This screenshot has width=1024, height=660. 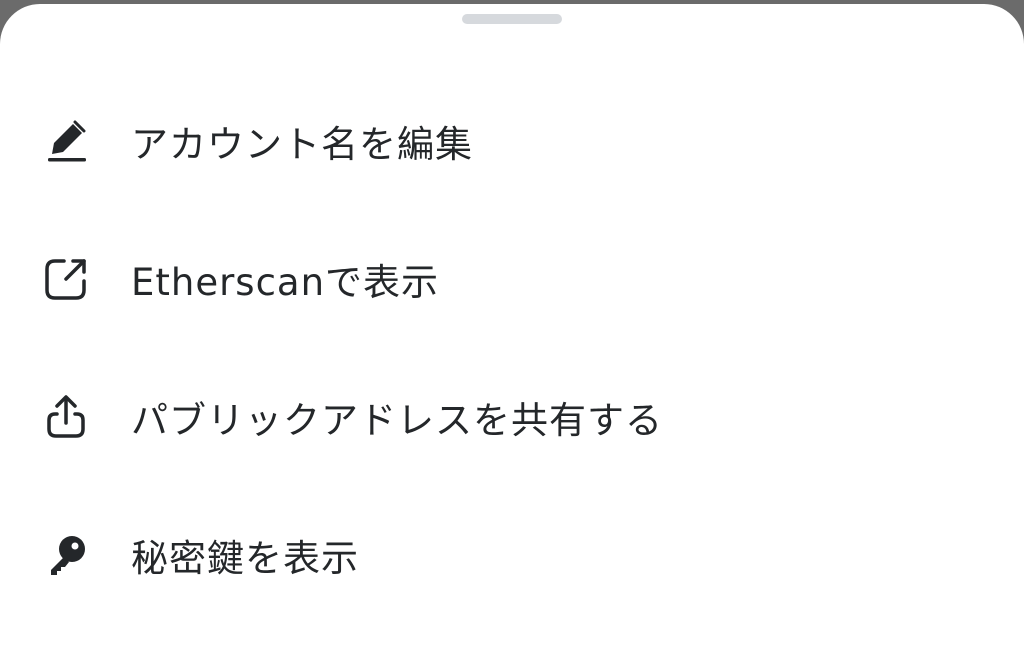 What do you see at coordinates (66, 279) in the screenshot?
I see `external-link-icon` at bounding box center [66, 279].